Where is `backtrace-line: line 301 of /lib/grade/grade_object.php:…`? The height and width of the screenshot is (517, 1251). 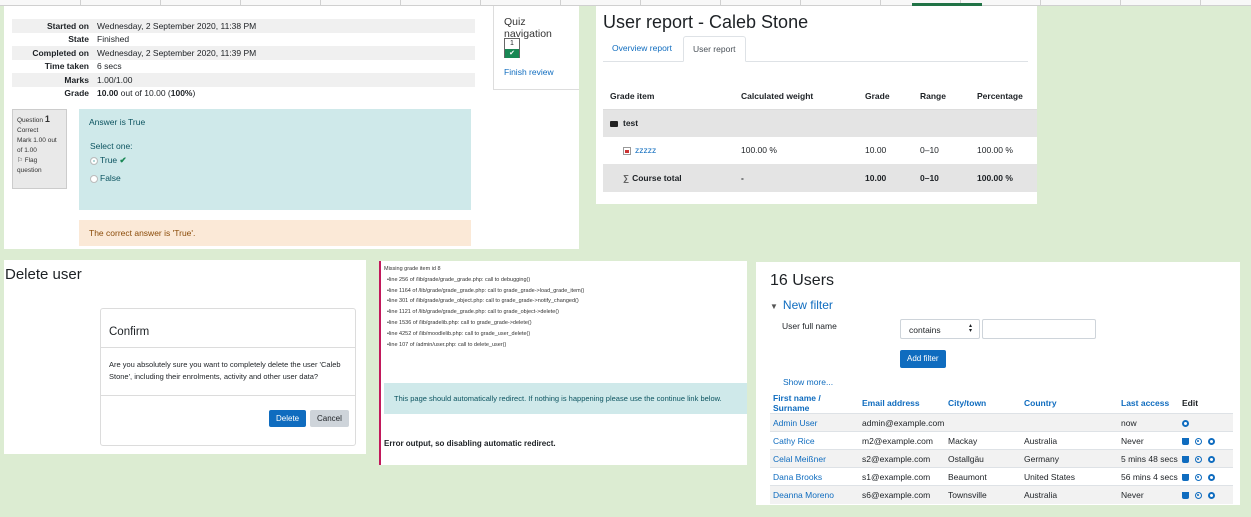
backtrace-line: line 301 of /lib/grade/grade_object.php:… is located at coordinates (484, 301).